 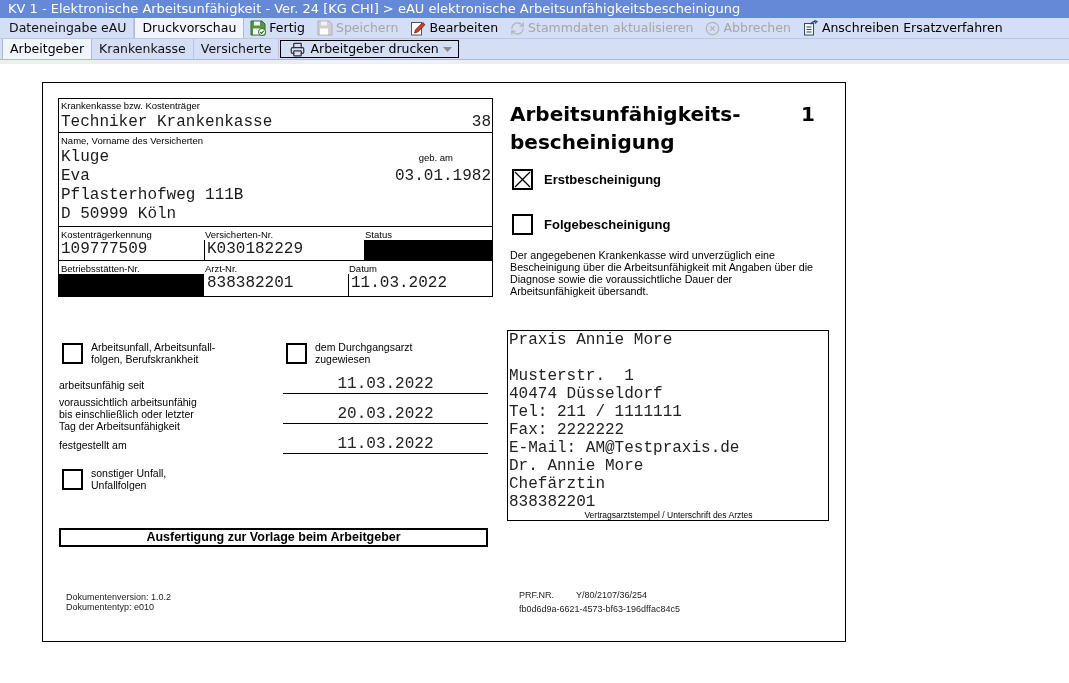 What do you see at coordinates (273, 537) in the screenshot?
I see `copy-label: Ausfertigung zur Vorlage beim Arbeitgeber` at bounding box center [273, 537].